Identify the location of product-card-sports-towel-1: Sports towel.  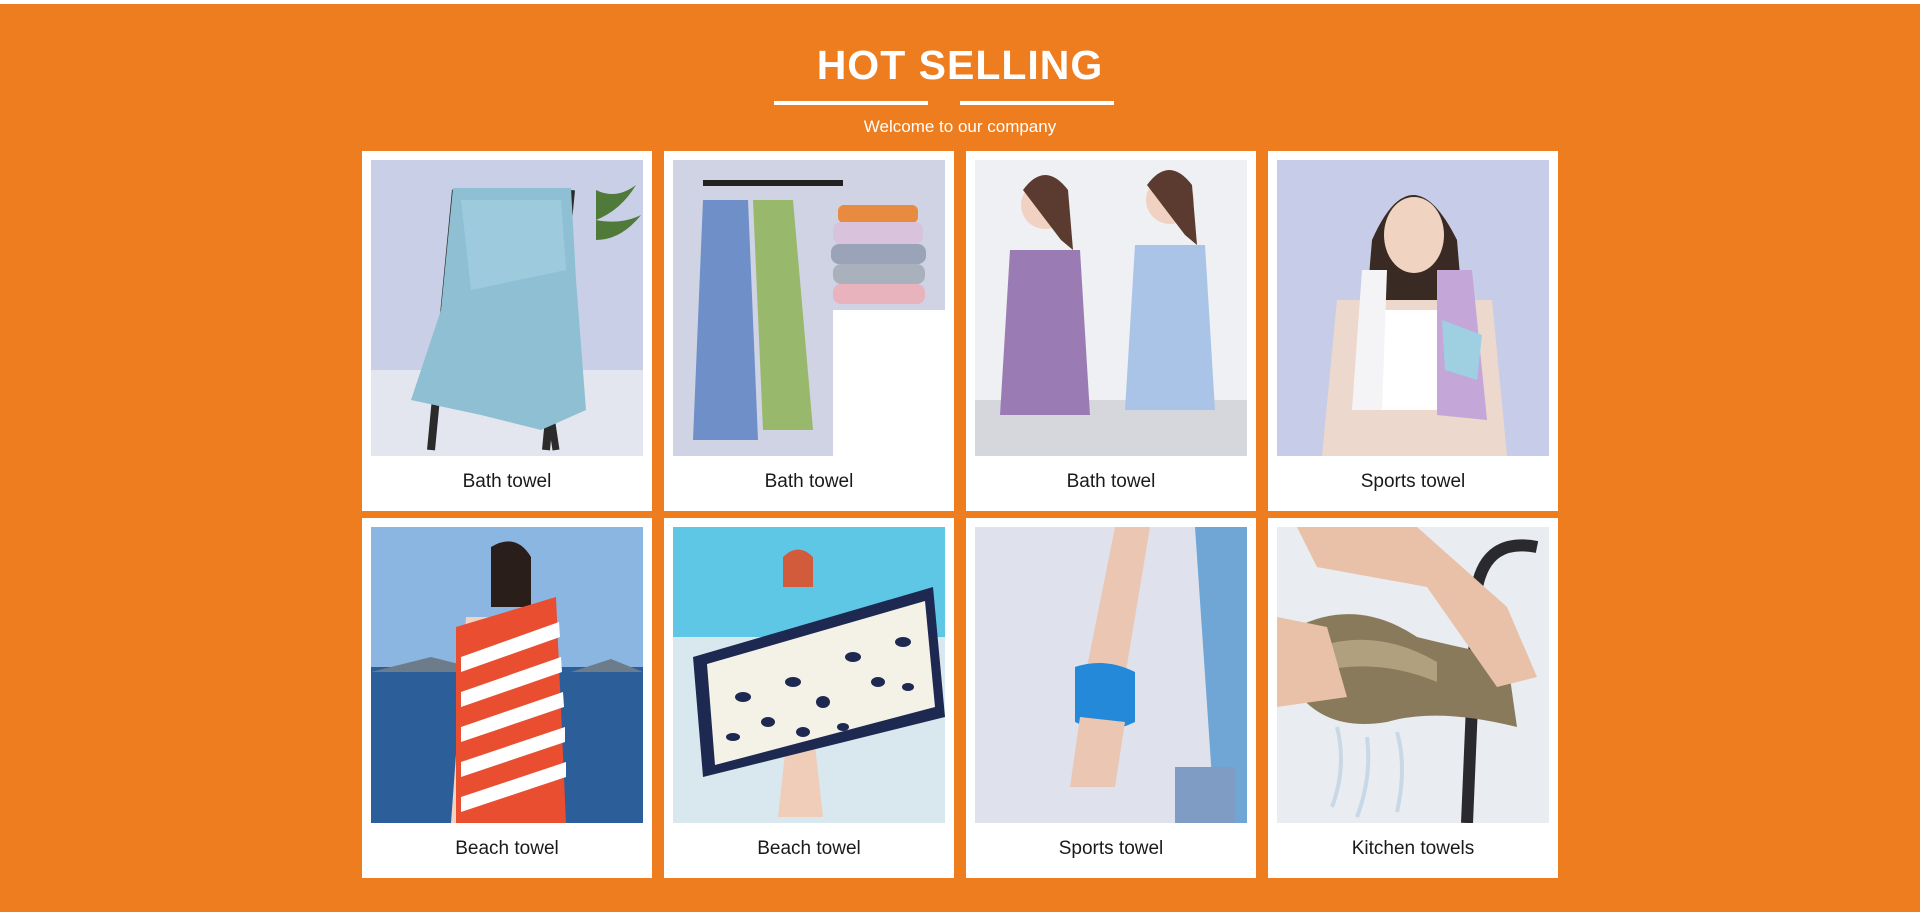
(1413, 331).